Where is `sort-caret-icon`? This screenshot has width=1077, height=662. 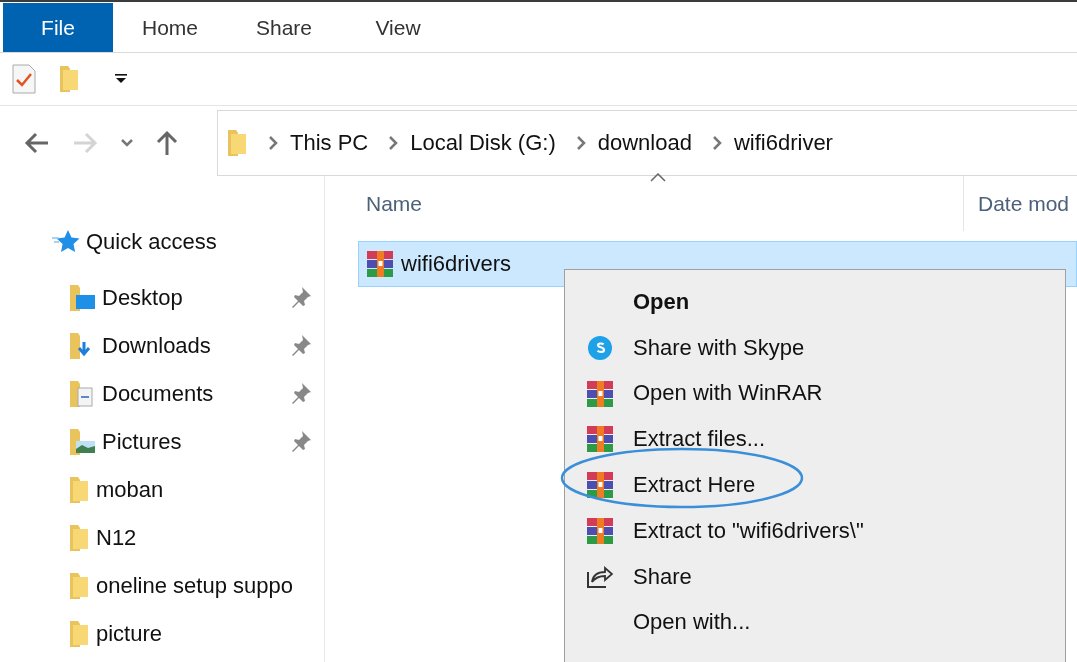
sort-caret-icon is located at coordinates (658, 177).